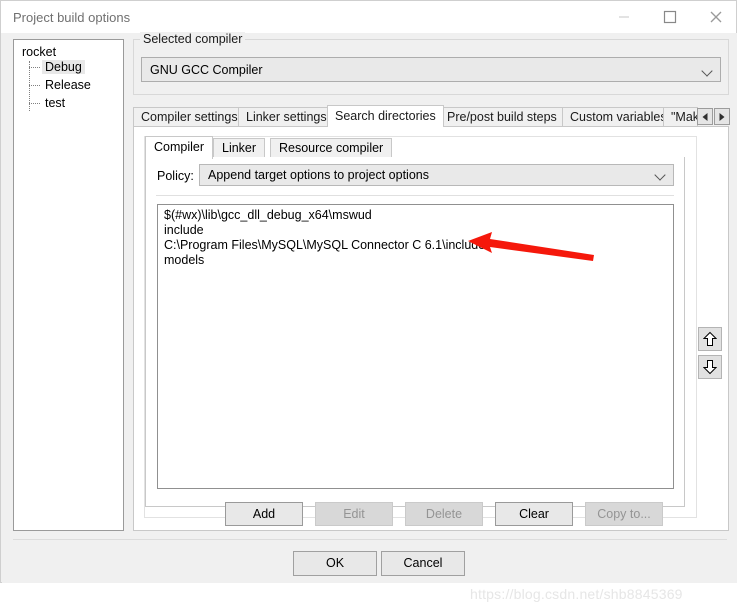 Image resolution: width=737 pixels, height=602 pixels. Describe the element at coordinates (370, 539) in the screenshot. I see `dialog-separator` at that location.